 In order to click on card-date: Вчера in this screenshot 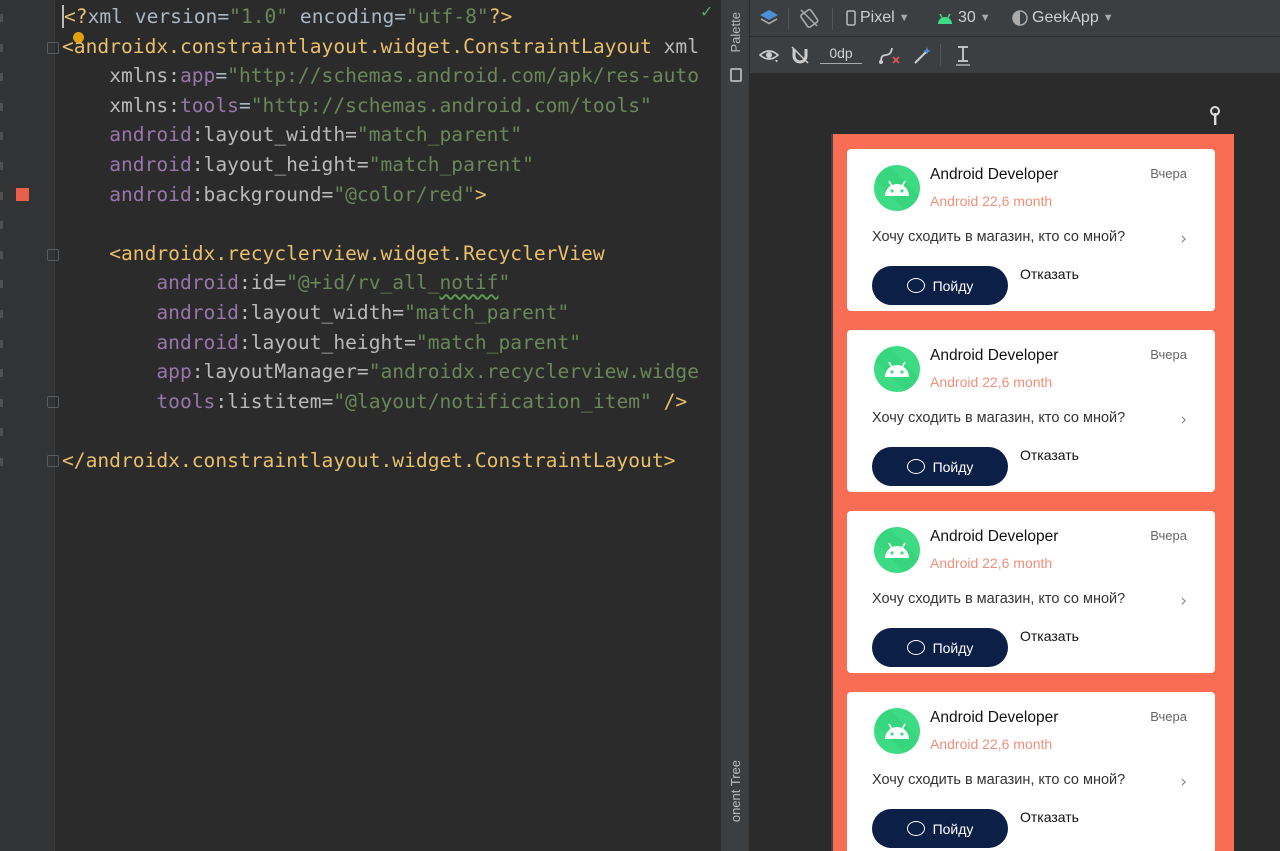, I will do `click(1168, 354)`.